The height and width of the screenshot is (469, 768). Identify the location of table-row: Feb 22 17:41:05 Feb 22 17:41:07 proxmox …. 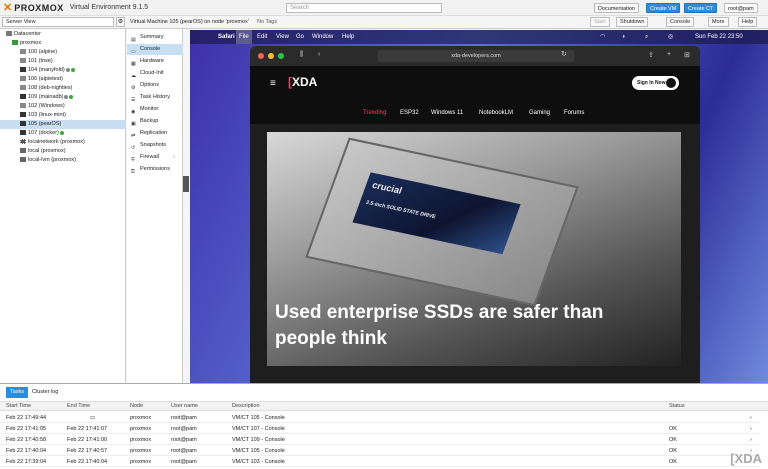
(380, 429).